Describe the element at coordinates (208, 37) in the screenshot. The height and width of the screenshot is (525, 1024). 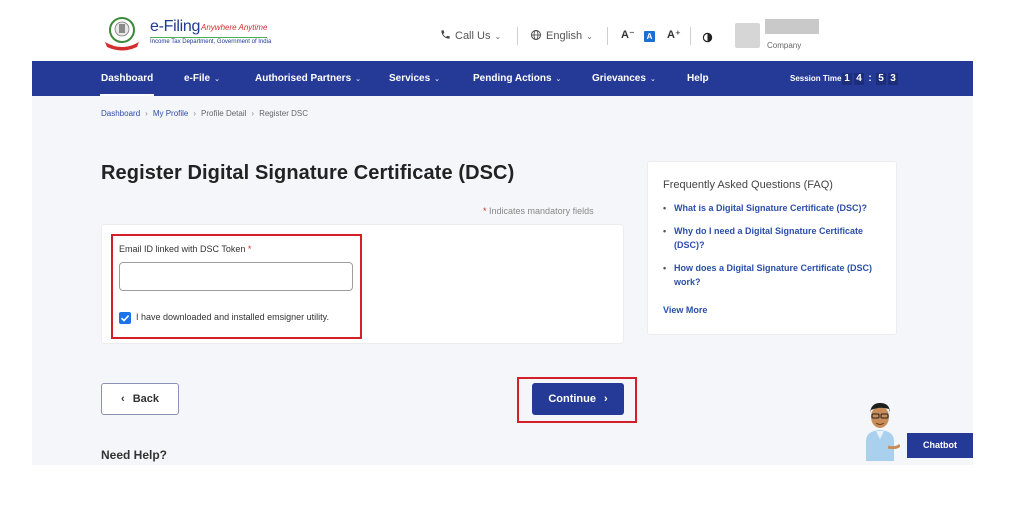
I see `logo-divider` at that location.